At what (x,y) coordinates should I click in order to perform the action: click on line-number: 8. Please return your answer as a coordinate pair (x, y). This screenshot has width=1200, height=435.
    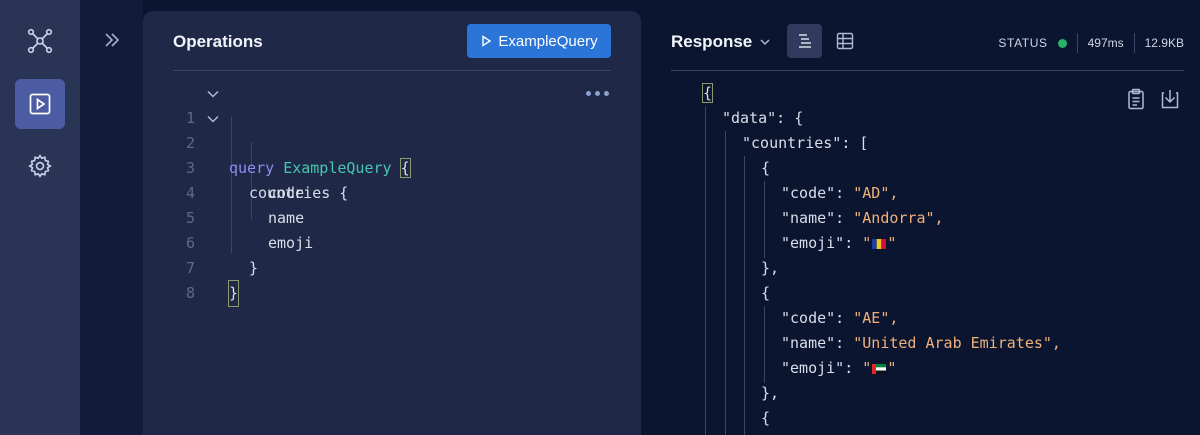
    Looking at the image, I should click on (190, 293).